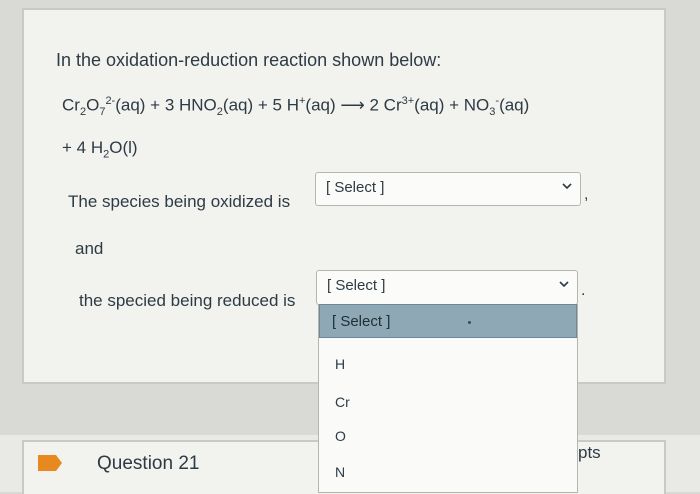  I want to click on reduced-label: the specied being reduced is, so click(187, 300).